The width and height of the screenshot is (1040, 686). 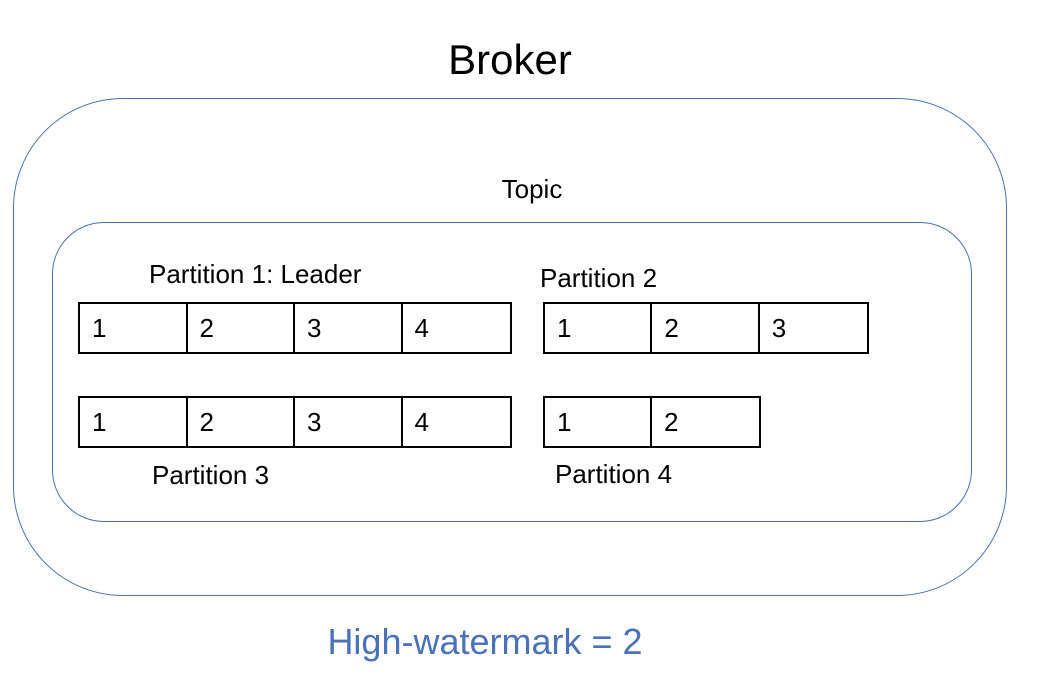 I want to click on partition-4-offset: 1, so click(x=599, y=422).